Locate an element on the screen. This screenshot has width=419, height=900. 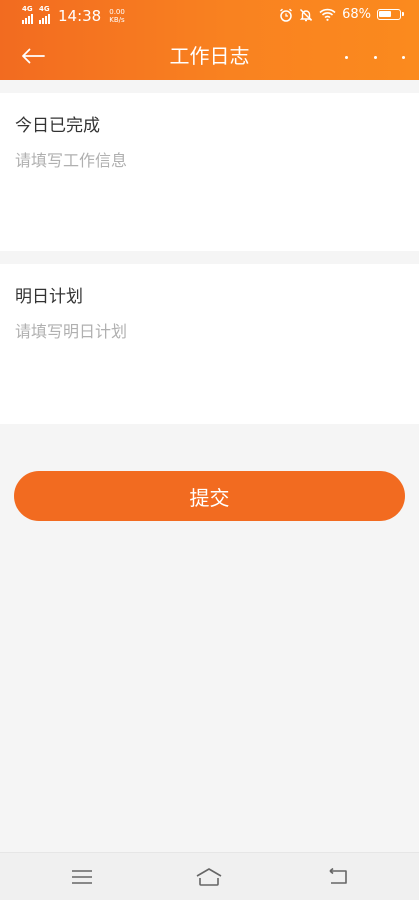
system-menu-button is located at coordinates (82, 877).